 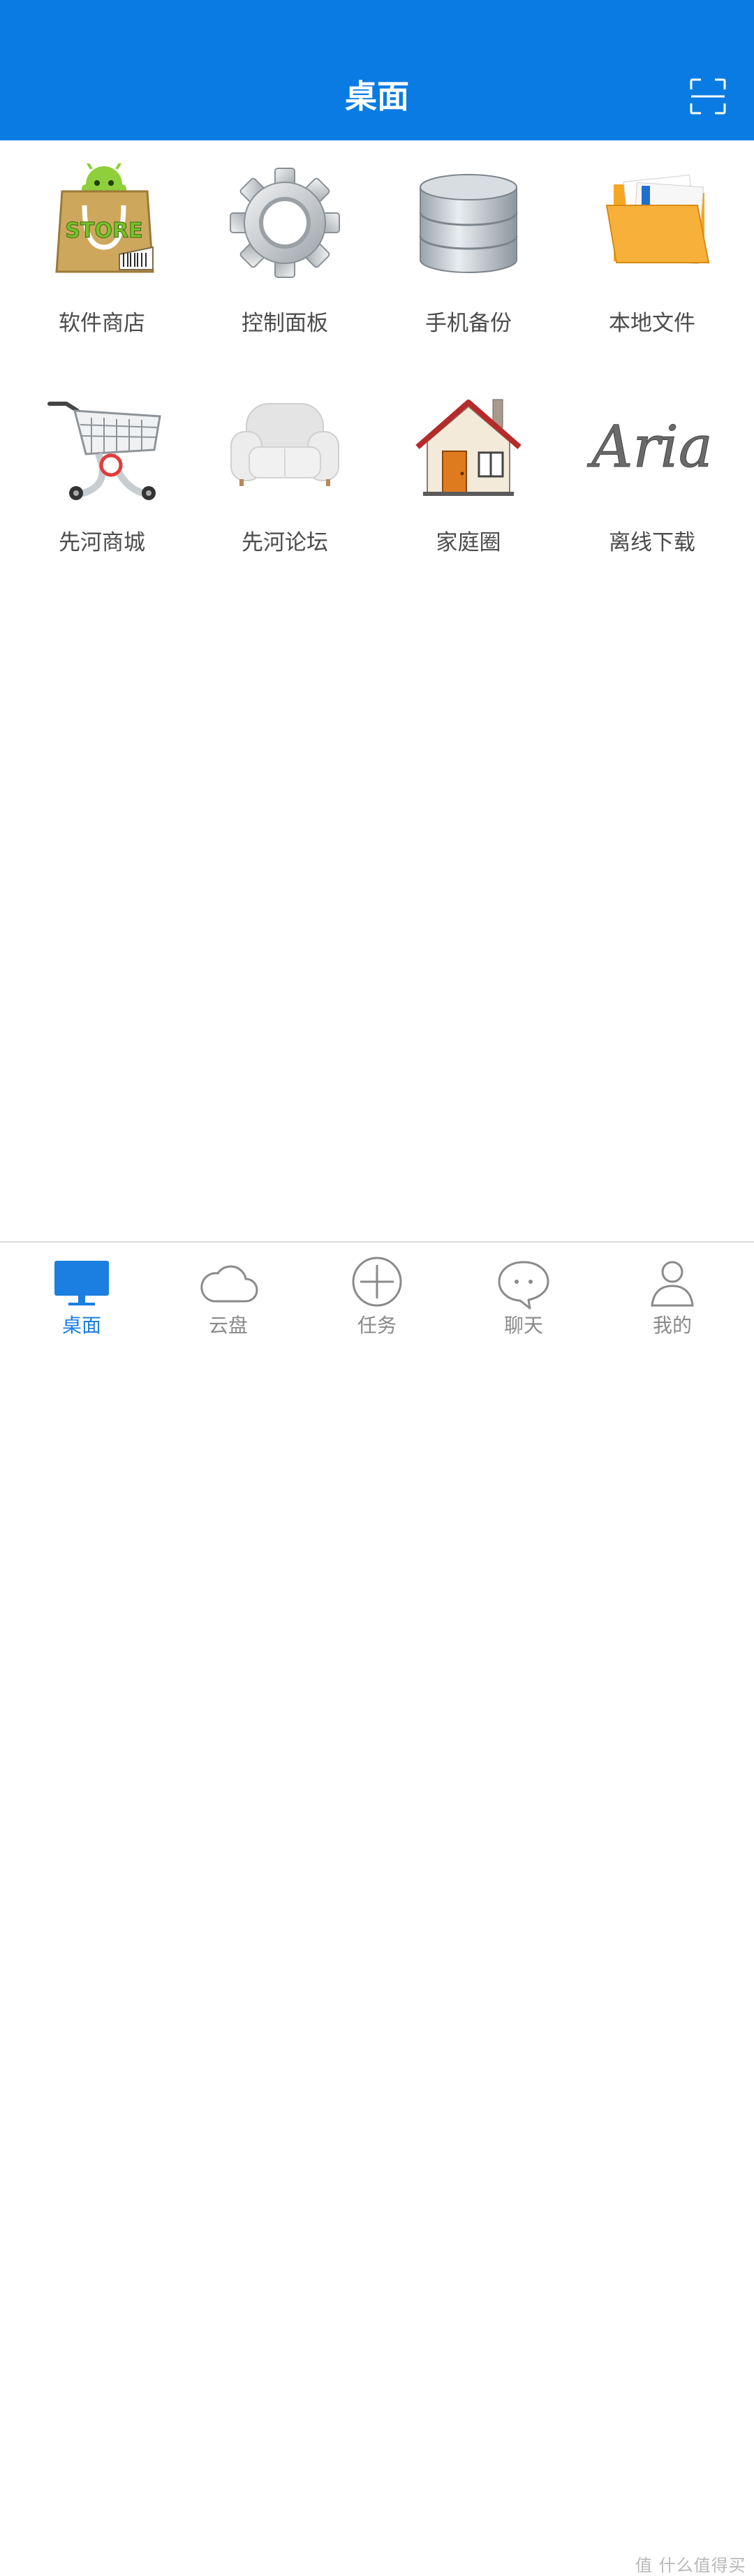 I want to click on app-label: 手机备份, so click(x=469, y=323).